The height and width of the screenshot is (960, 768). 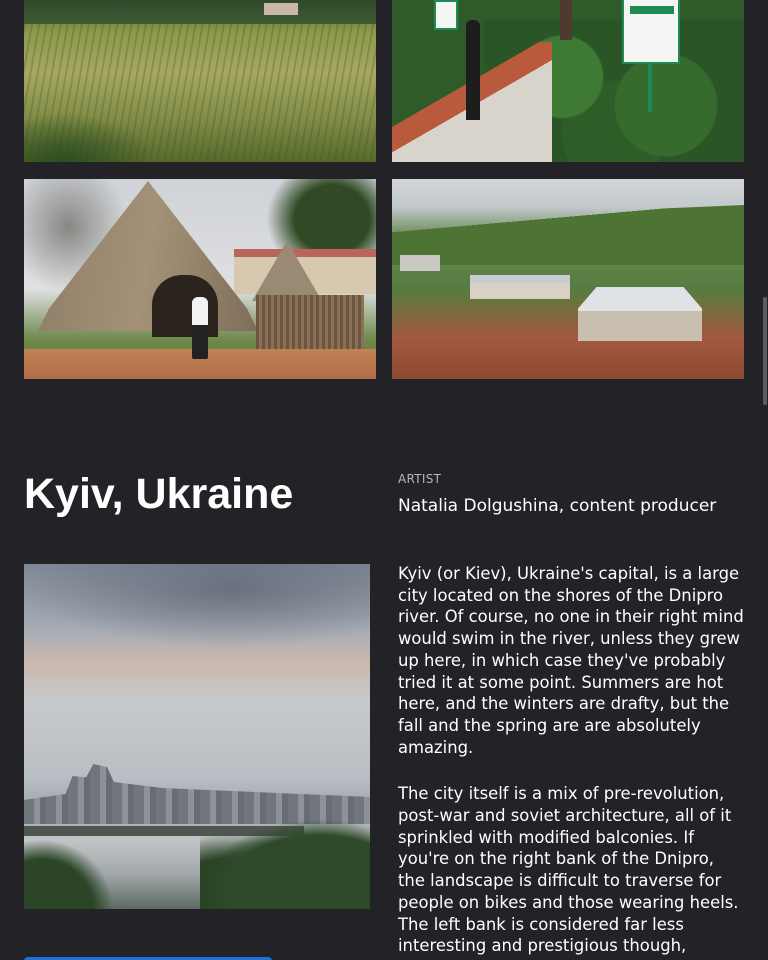 I want to click on small-sign, so click(x=446, y=15).